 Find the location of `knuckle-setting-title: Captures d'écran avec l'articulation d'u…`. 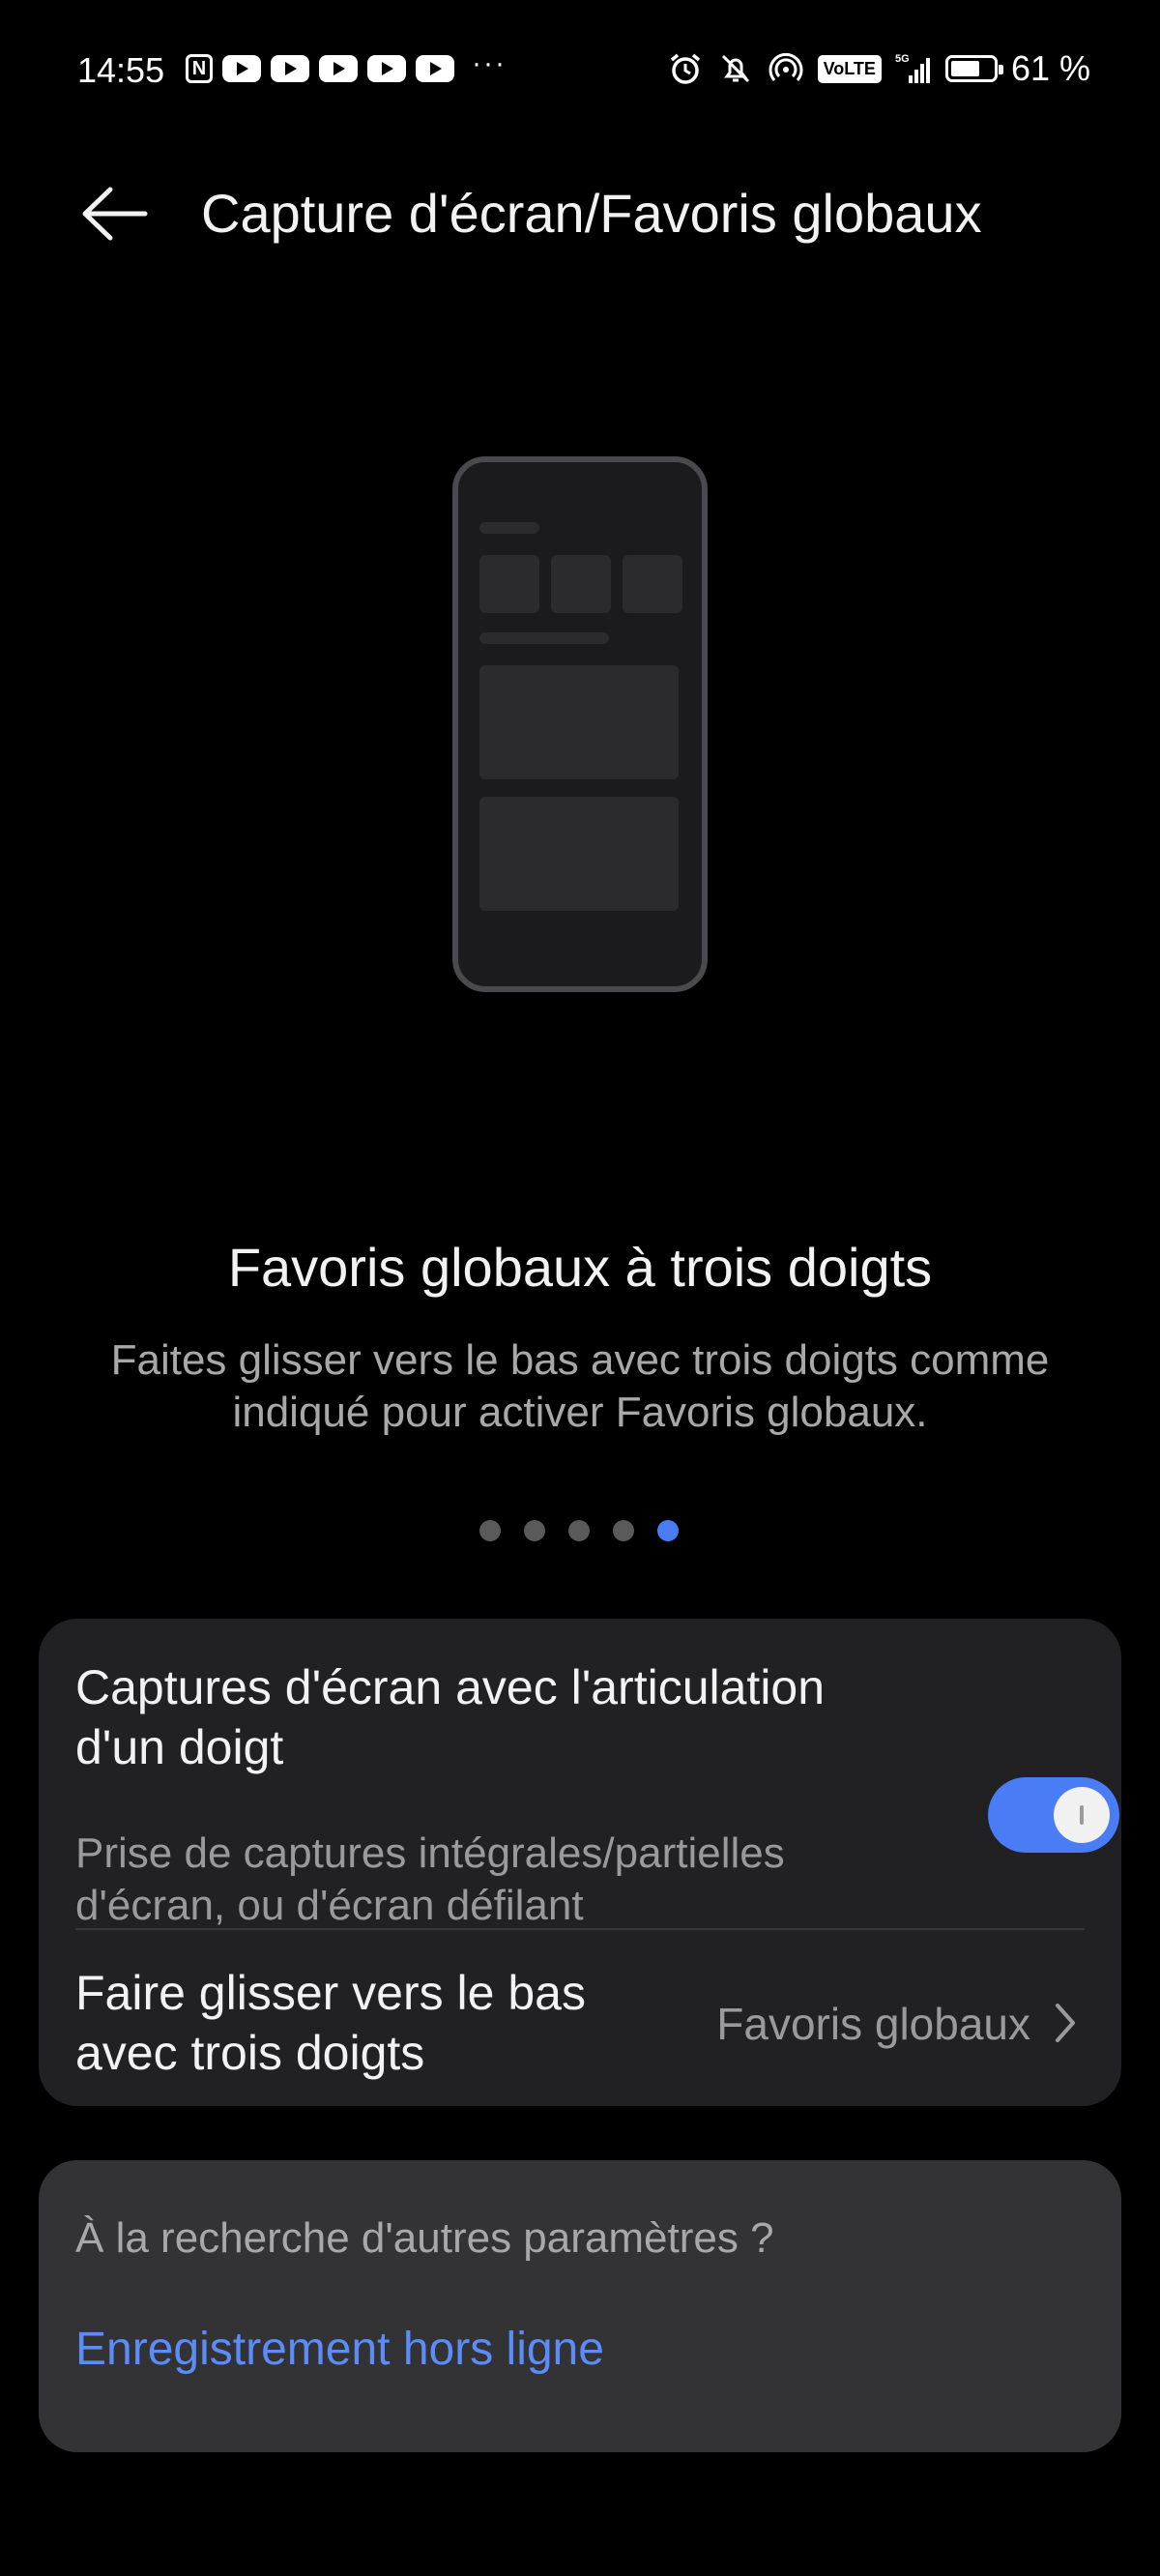

knuckle-setting-title: Captures d'écran avec l'articulation d'u… is located at coordinates (450, 1717).